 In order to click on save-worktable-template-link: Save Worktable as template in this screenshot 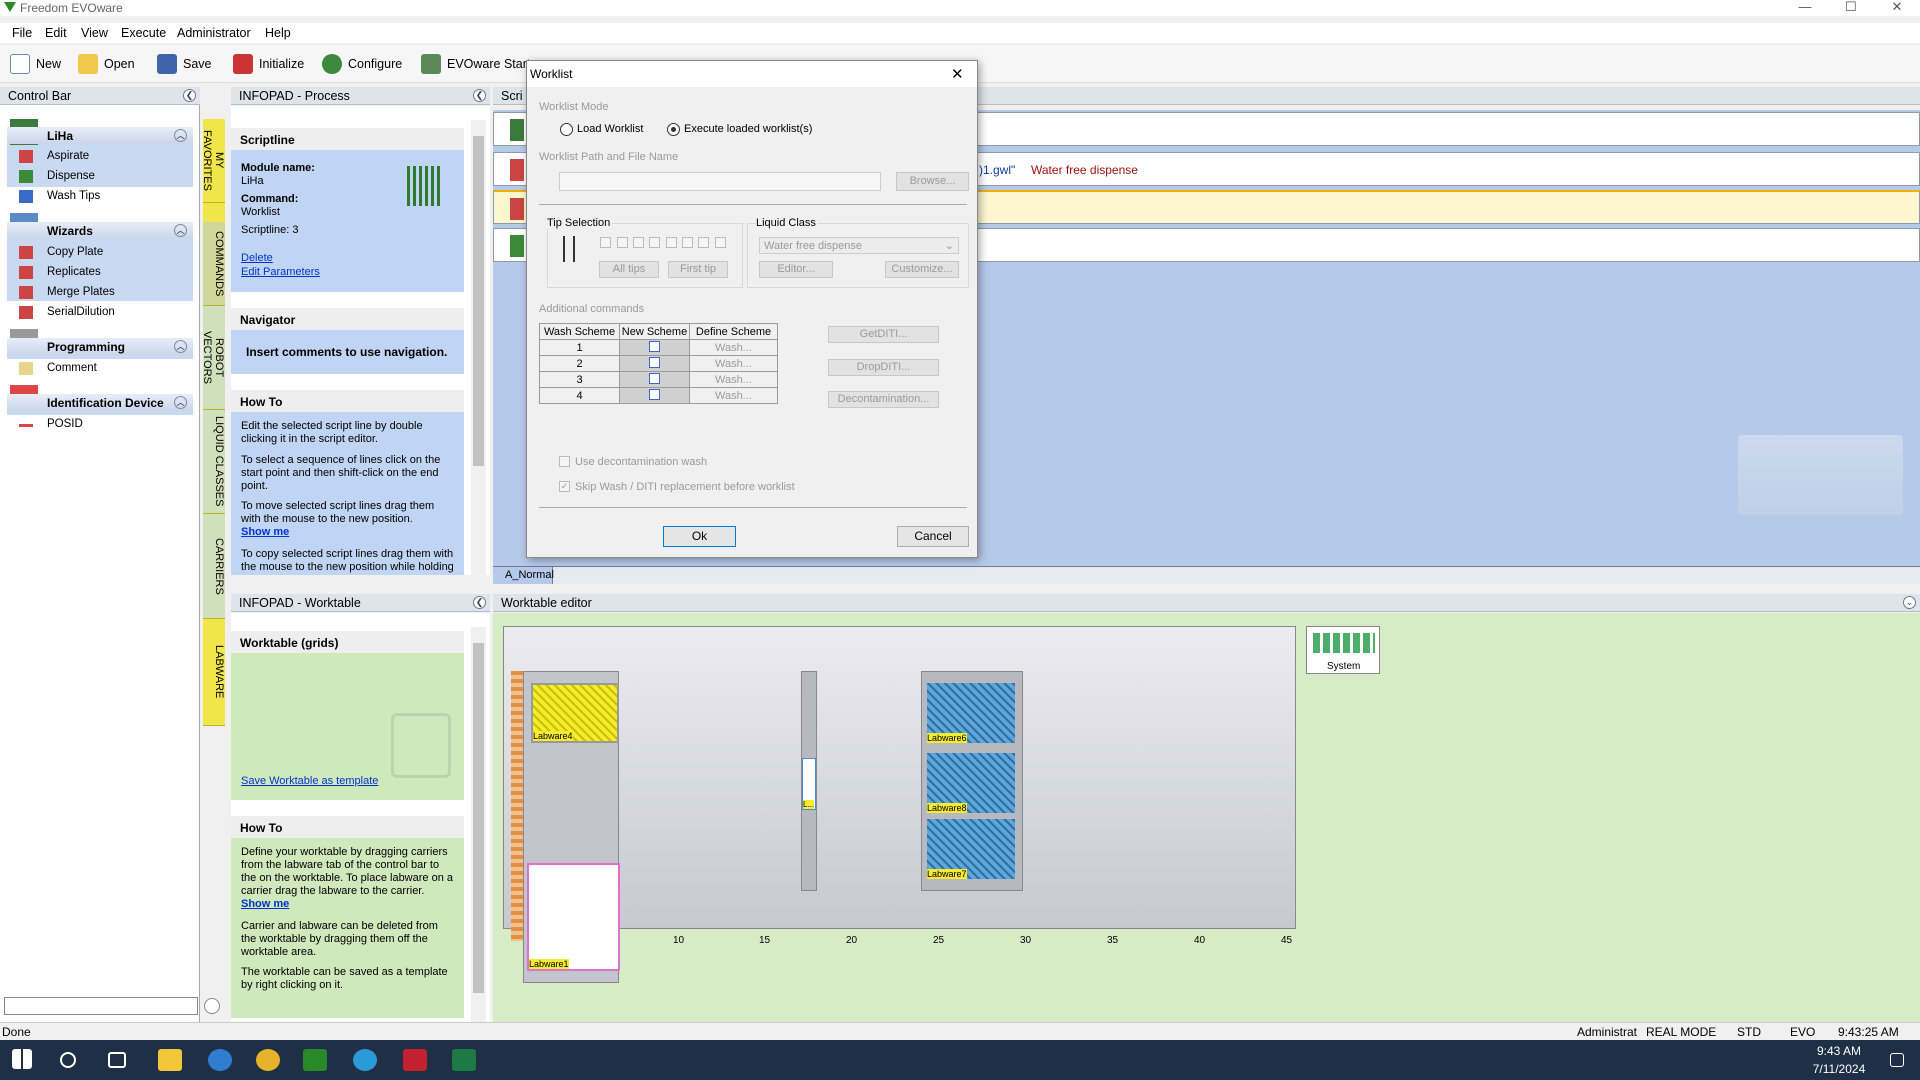, I will do `click(309, 781)`.